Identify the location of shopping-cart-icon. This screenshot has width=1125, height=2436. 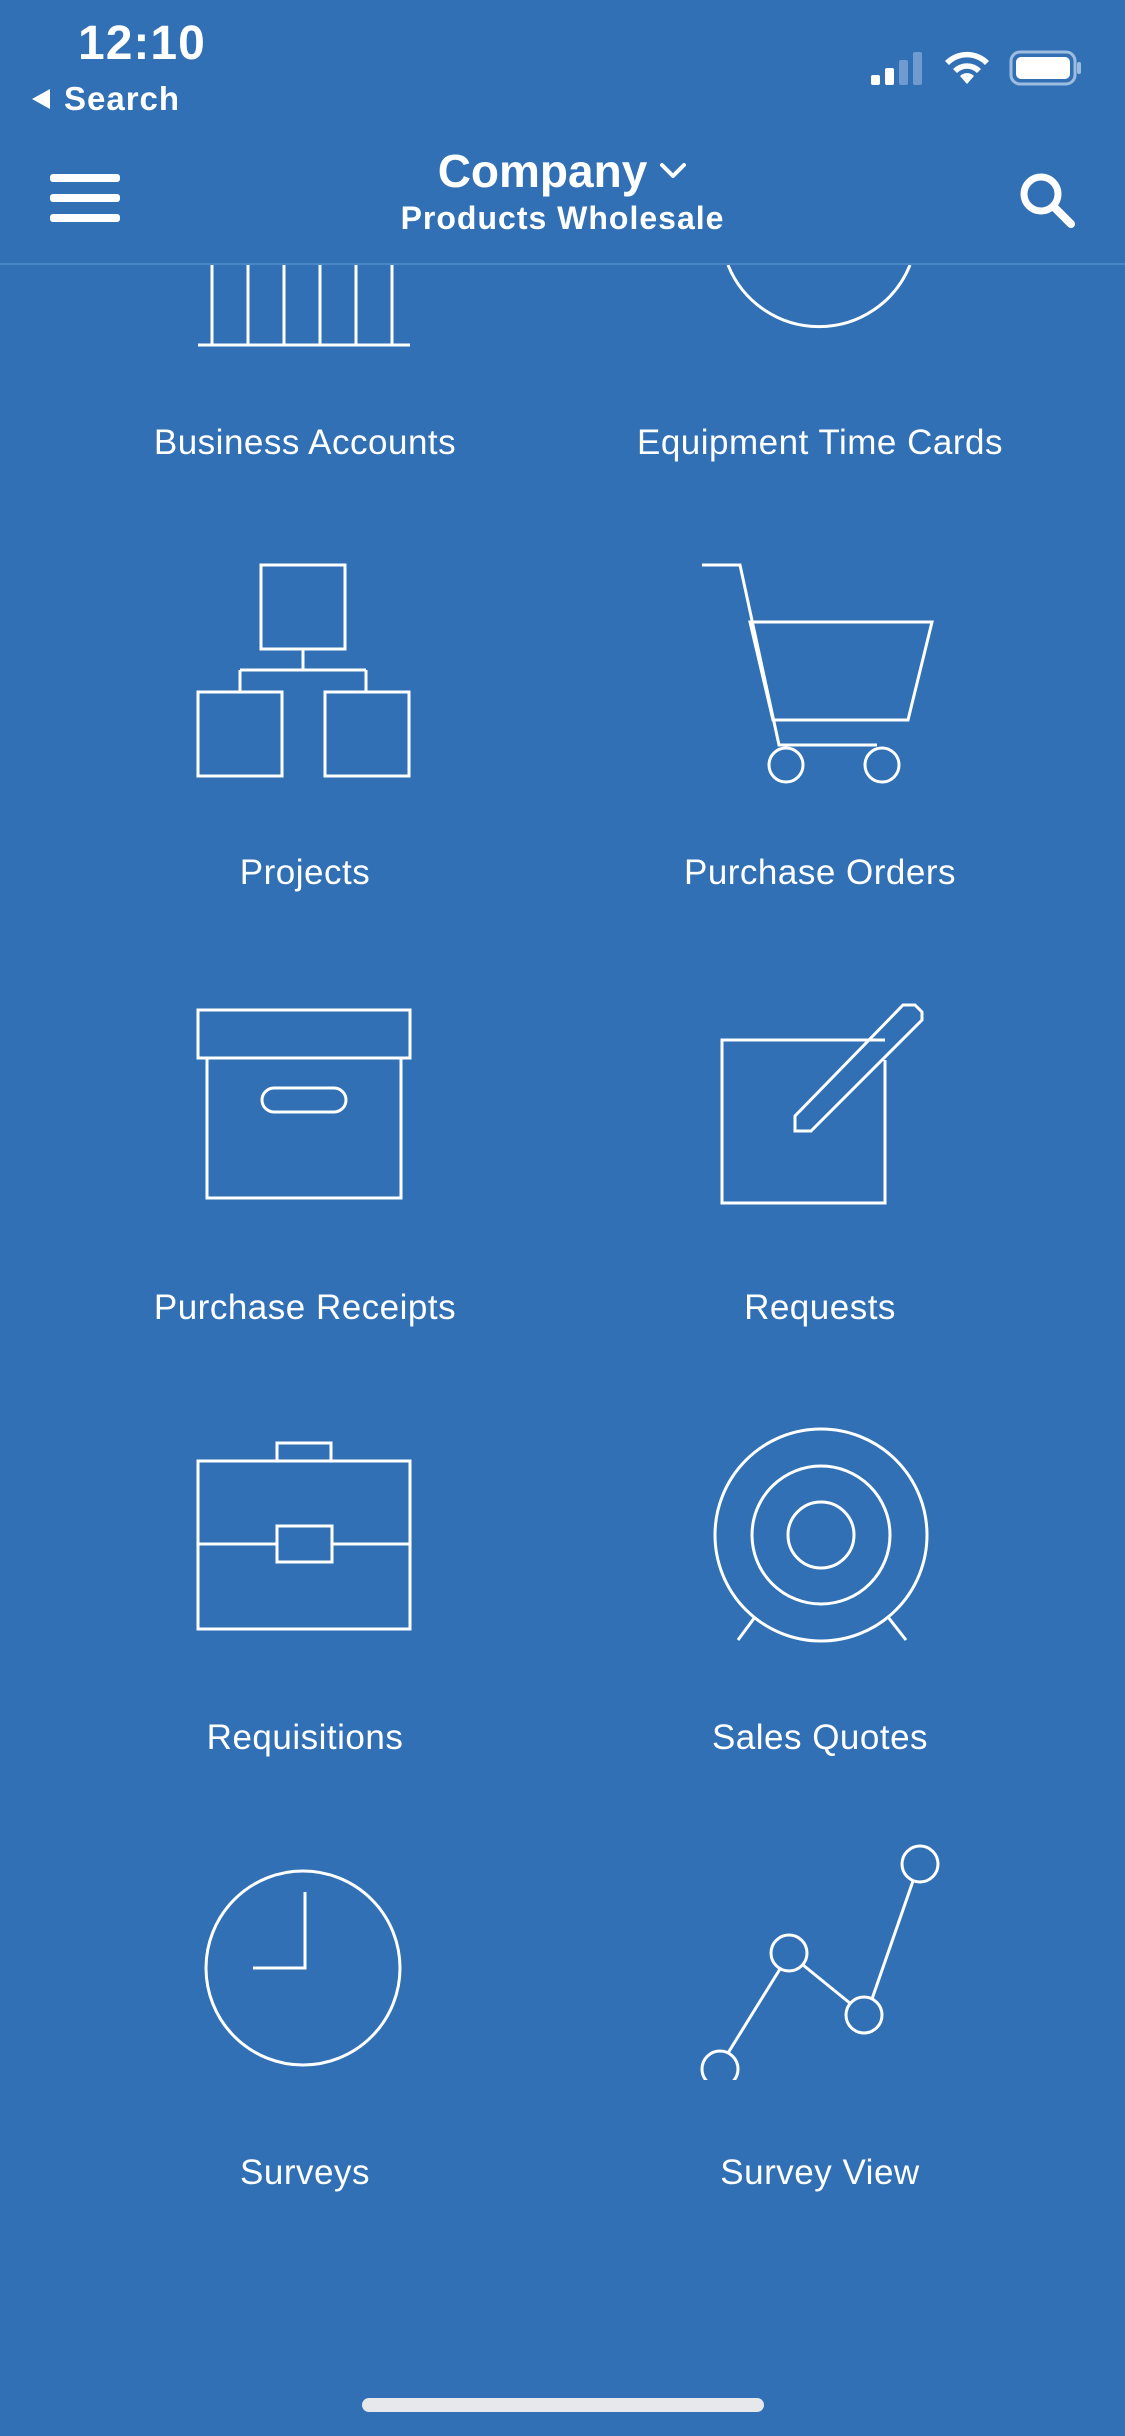
(818, 673).